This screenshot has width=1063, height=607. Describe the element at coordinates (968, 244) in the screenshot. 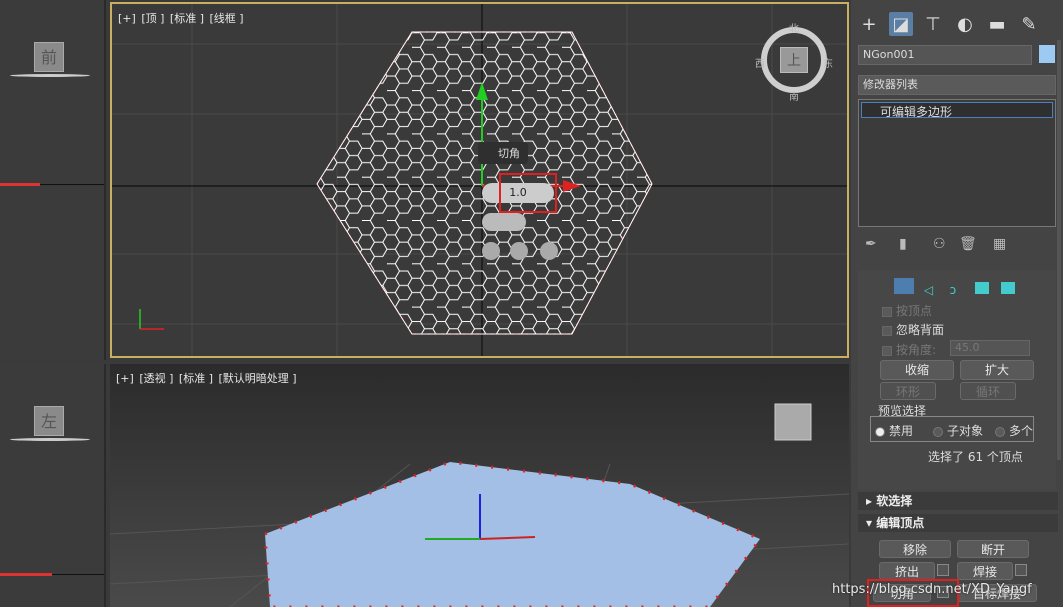

I see `remove-modifier-icon: 🗑` at that location.